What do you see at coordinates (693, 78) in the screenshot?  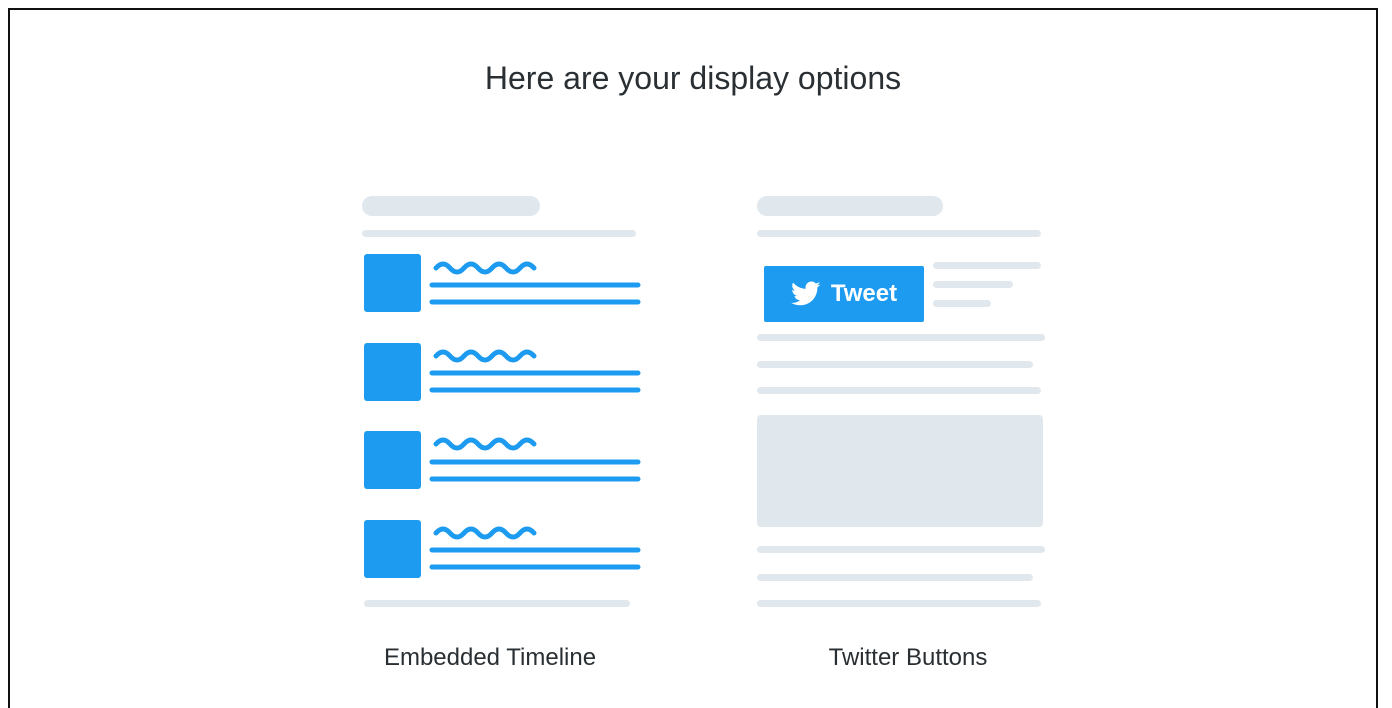 I see `page-title: Here are your display options` at bounding box center [693, 78].